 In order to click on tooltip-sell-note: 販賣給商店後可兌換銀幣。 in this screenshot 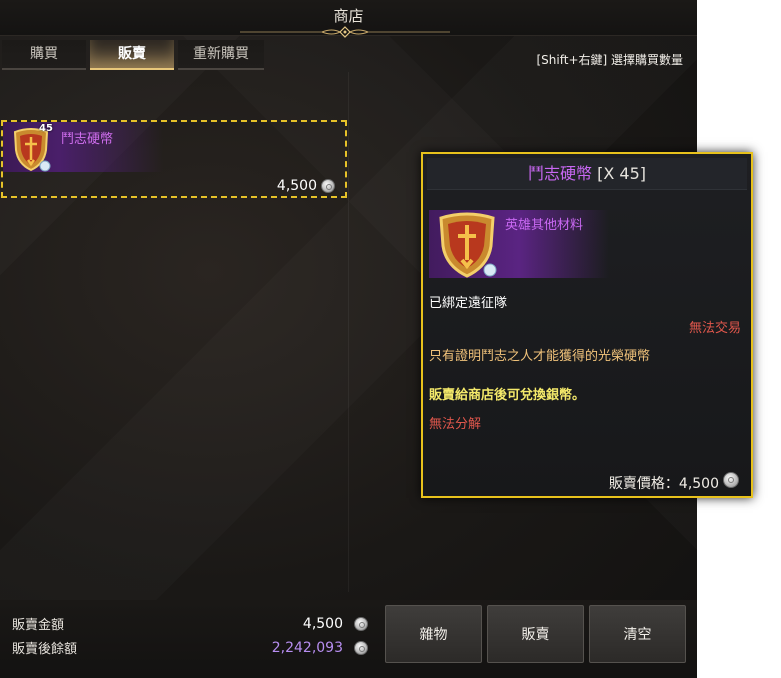, I will do `click(507, 395)`.